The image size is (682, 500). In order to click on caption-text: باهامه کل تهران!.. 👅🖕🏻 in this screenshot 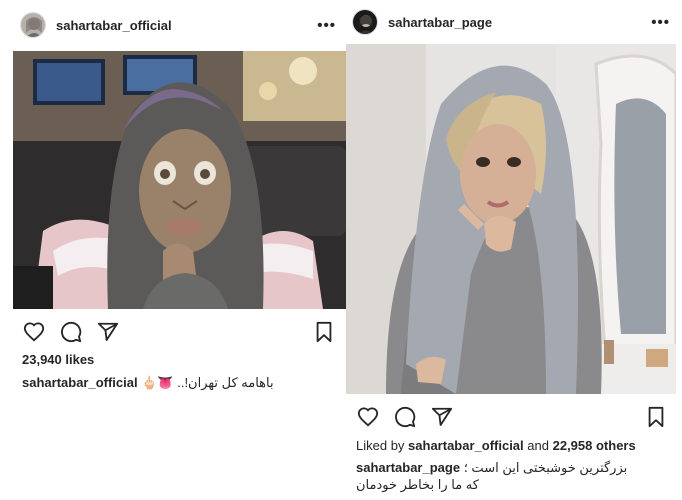, I will do `click(207, 382)`.